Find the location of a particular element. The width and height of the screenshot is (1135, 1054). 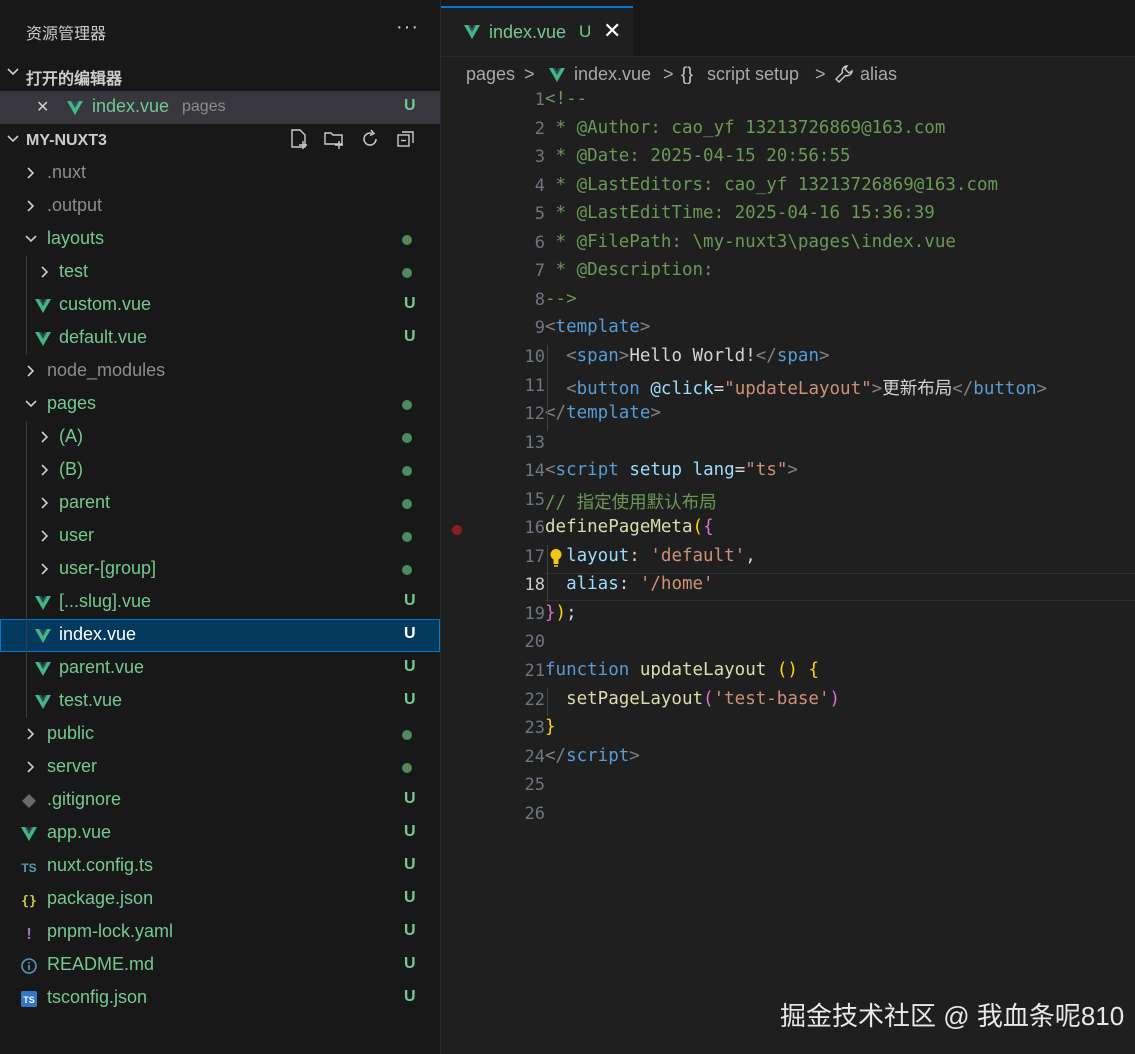

tree-folder: .output is located at coordinates (220, 206).